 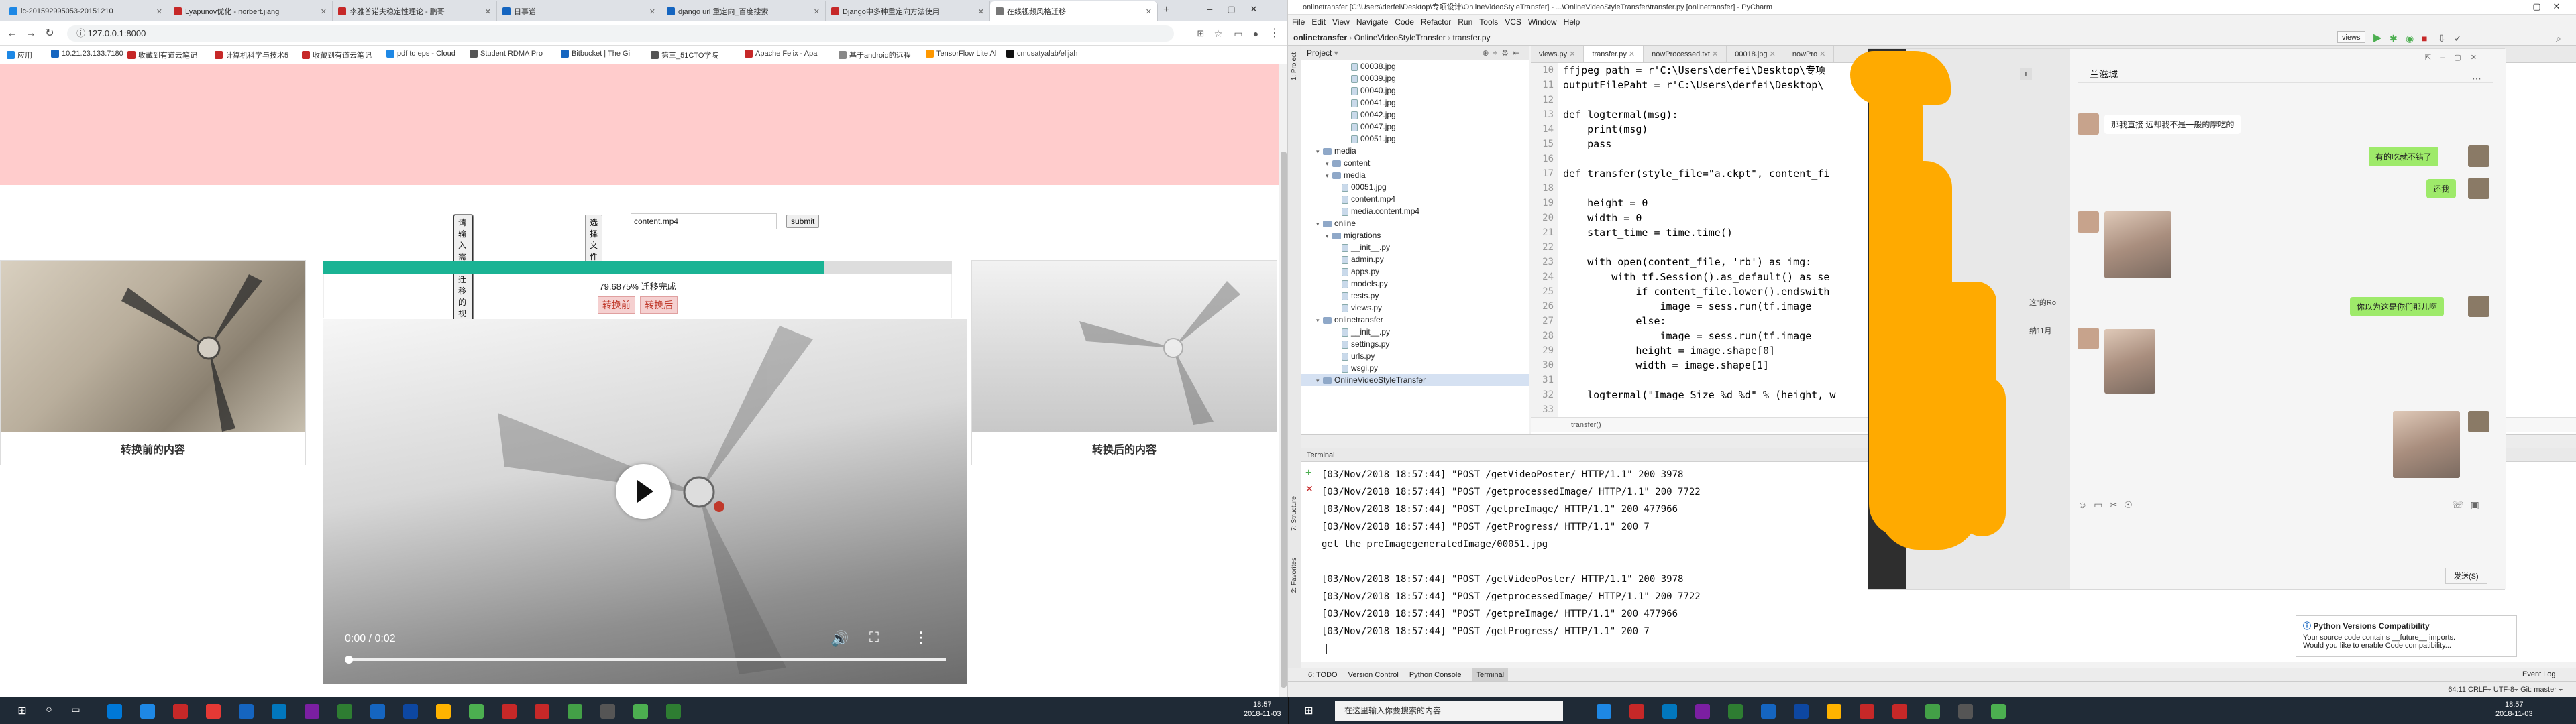 I want to click on menu-help: Help, so click(x=1572, y=22).